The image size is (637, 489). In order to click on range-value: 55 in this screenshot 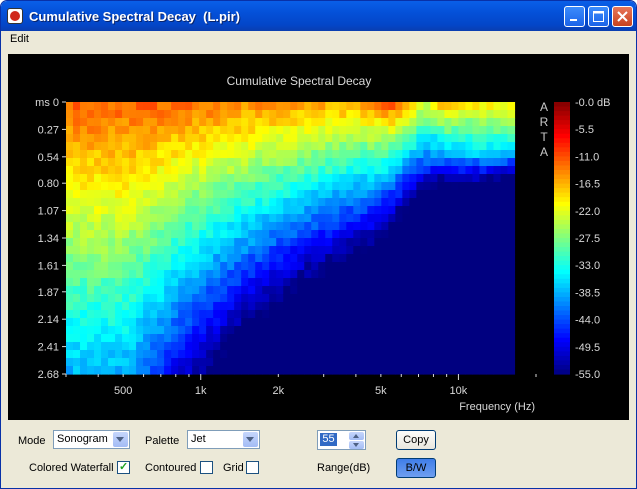, I will do `click(328, 439)`.